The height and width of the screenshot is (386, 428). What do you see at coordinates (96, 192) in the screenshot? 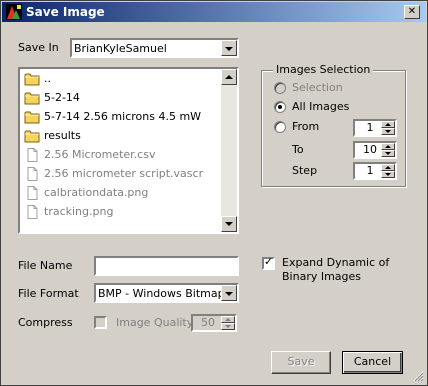
I see `list-item-name: calbrationdata.png` at bounding box center [96, 192].